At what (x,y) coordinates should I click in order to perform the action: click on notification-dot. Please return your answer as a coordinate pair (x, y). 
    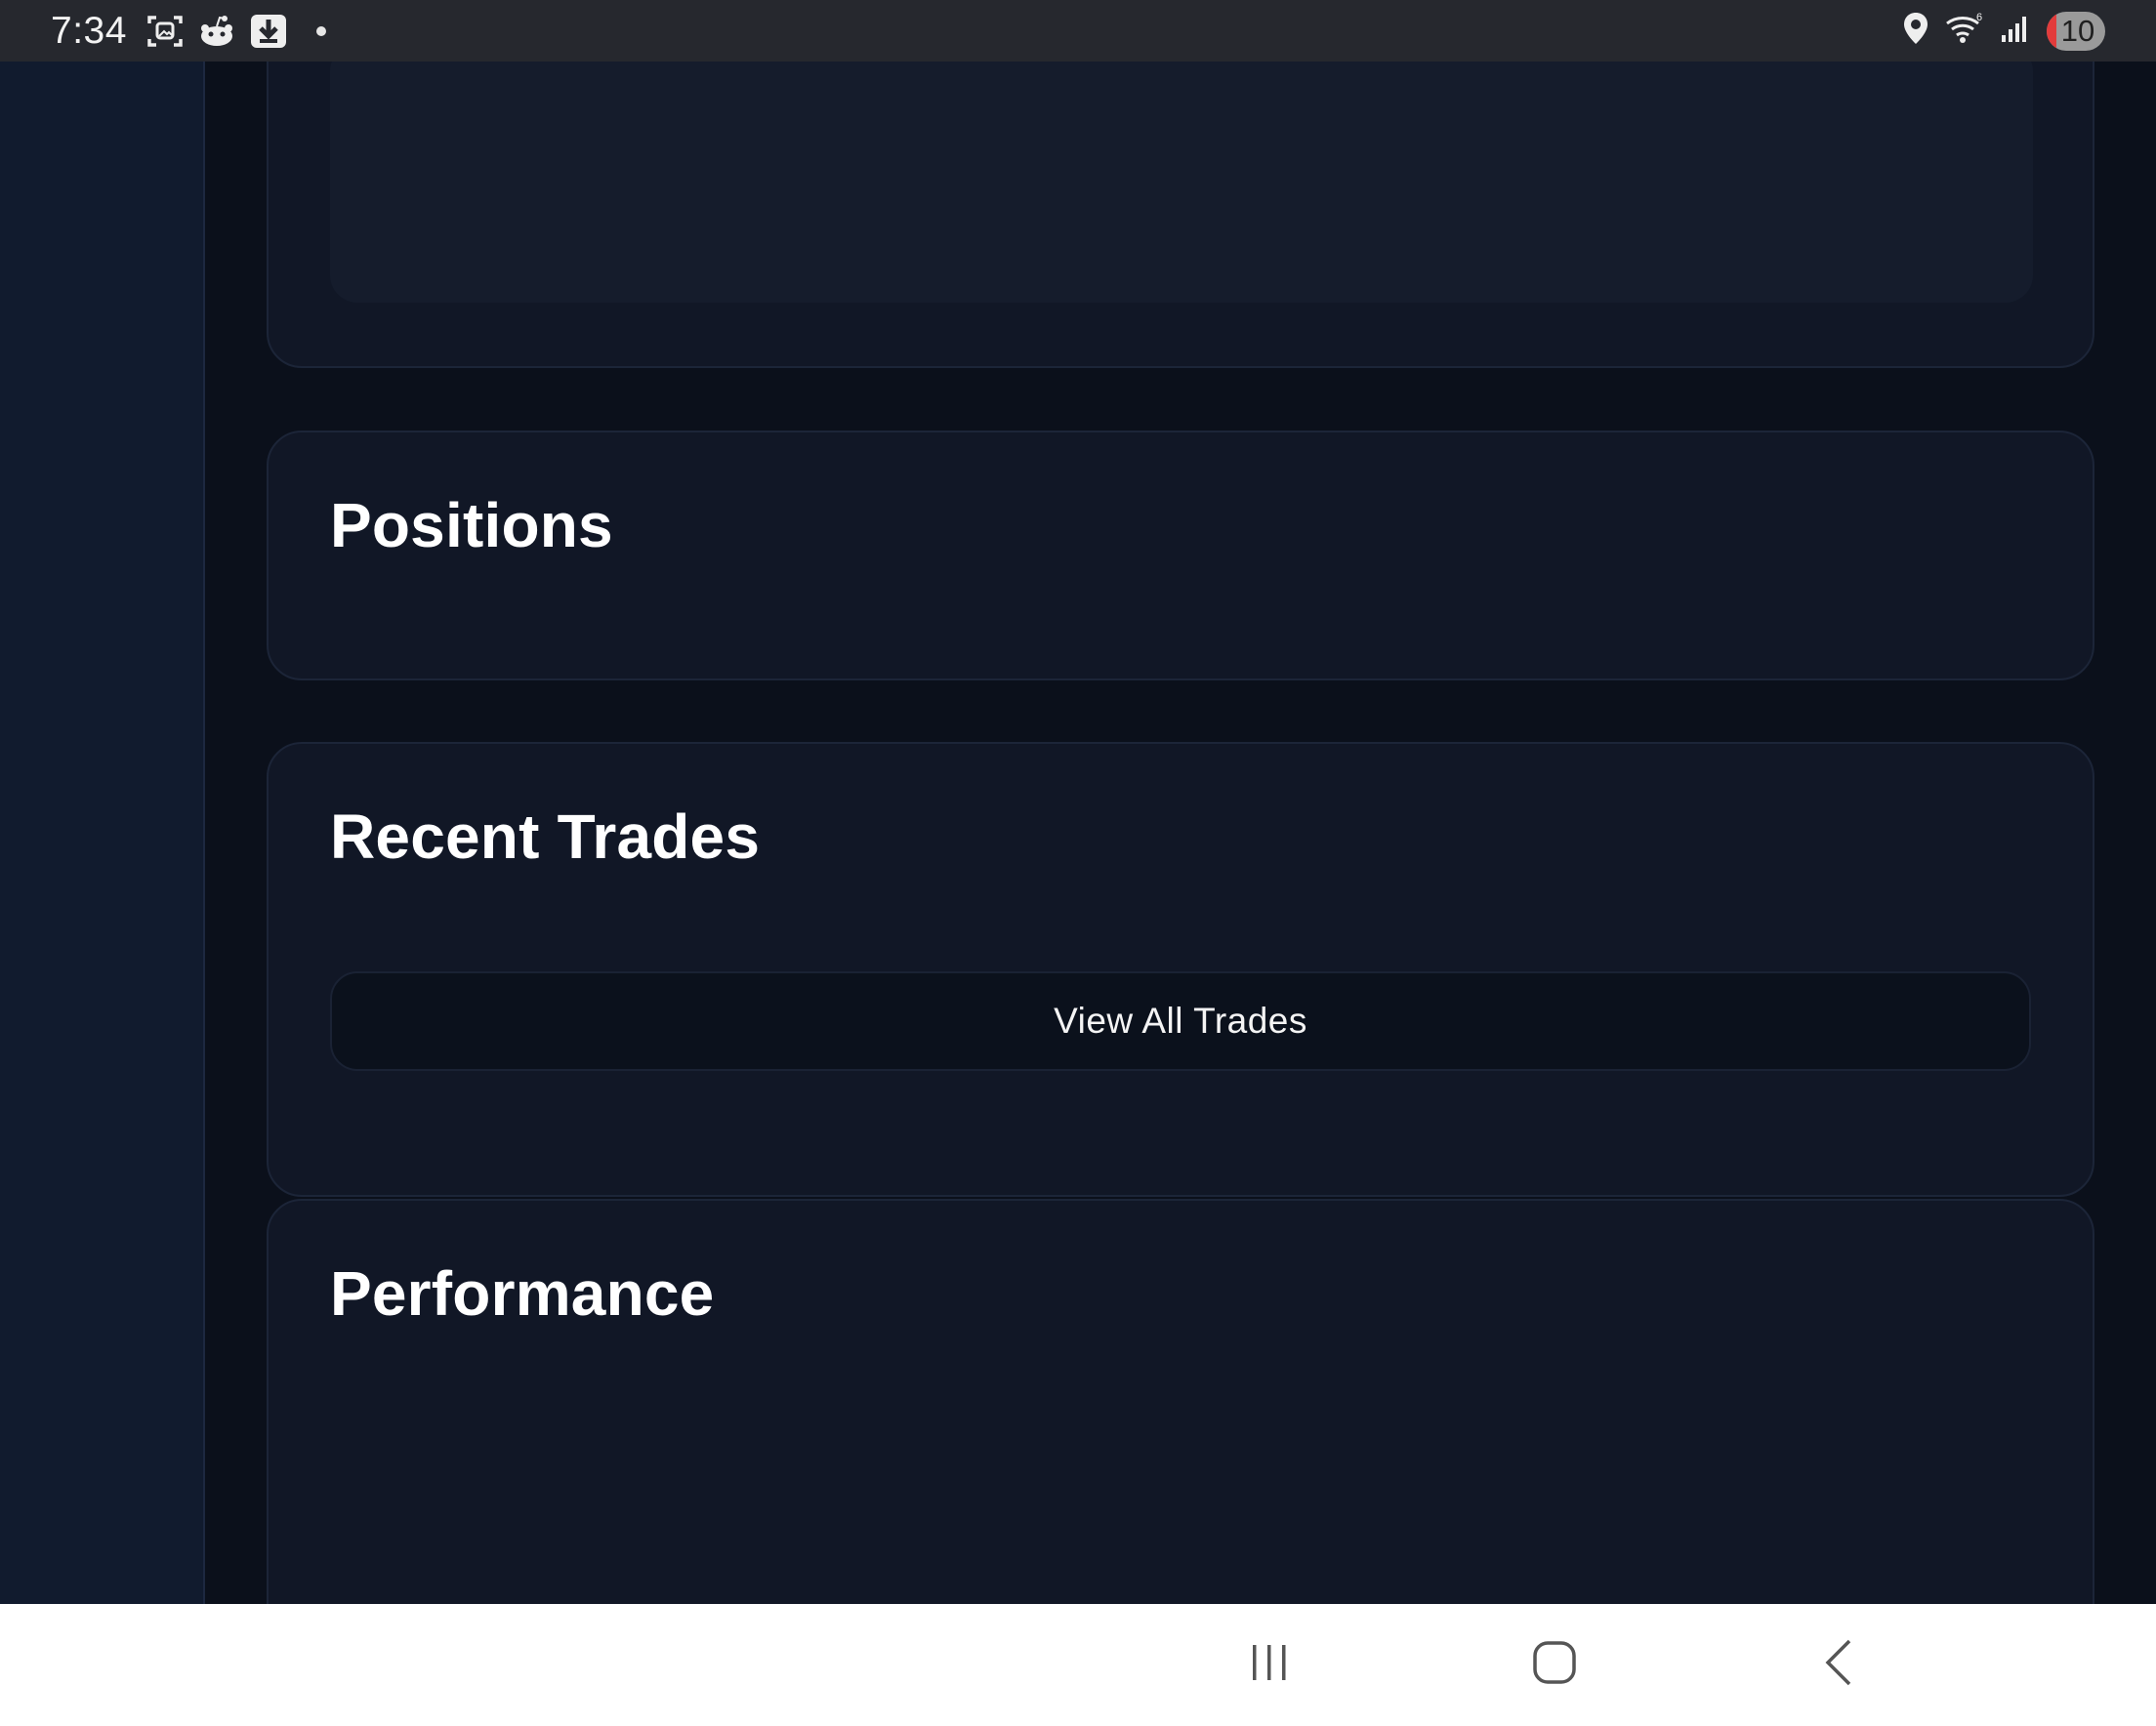
    Looking at the image, I should click on (321, 30).